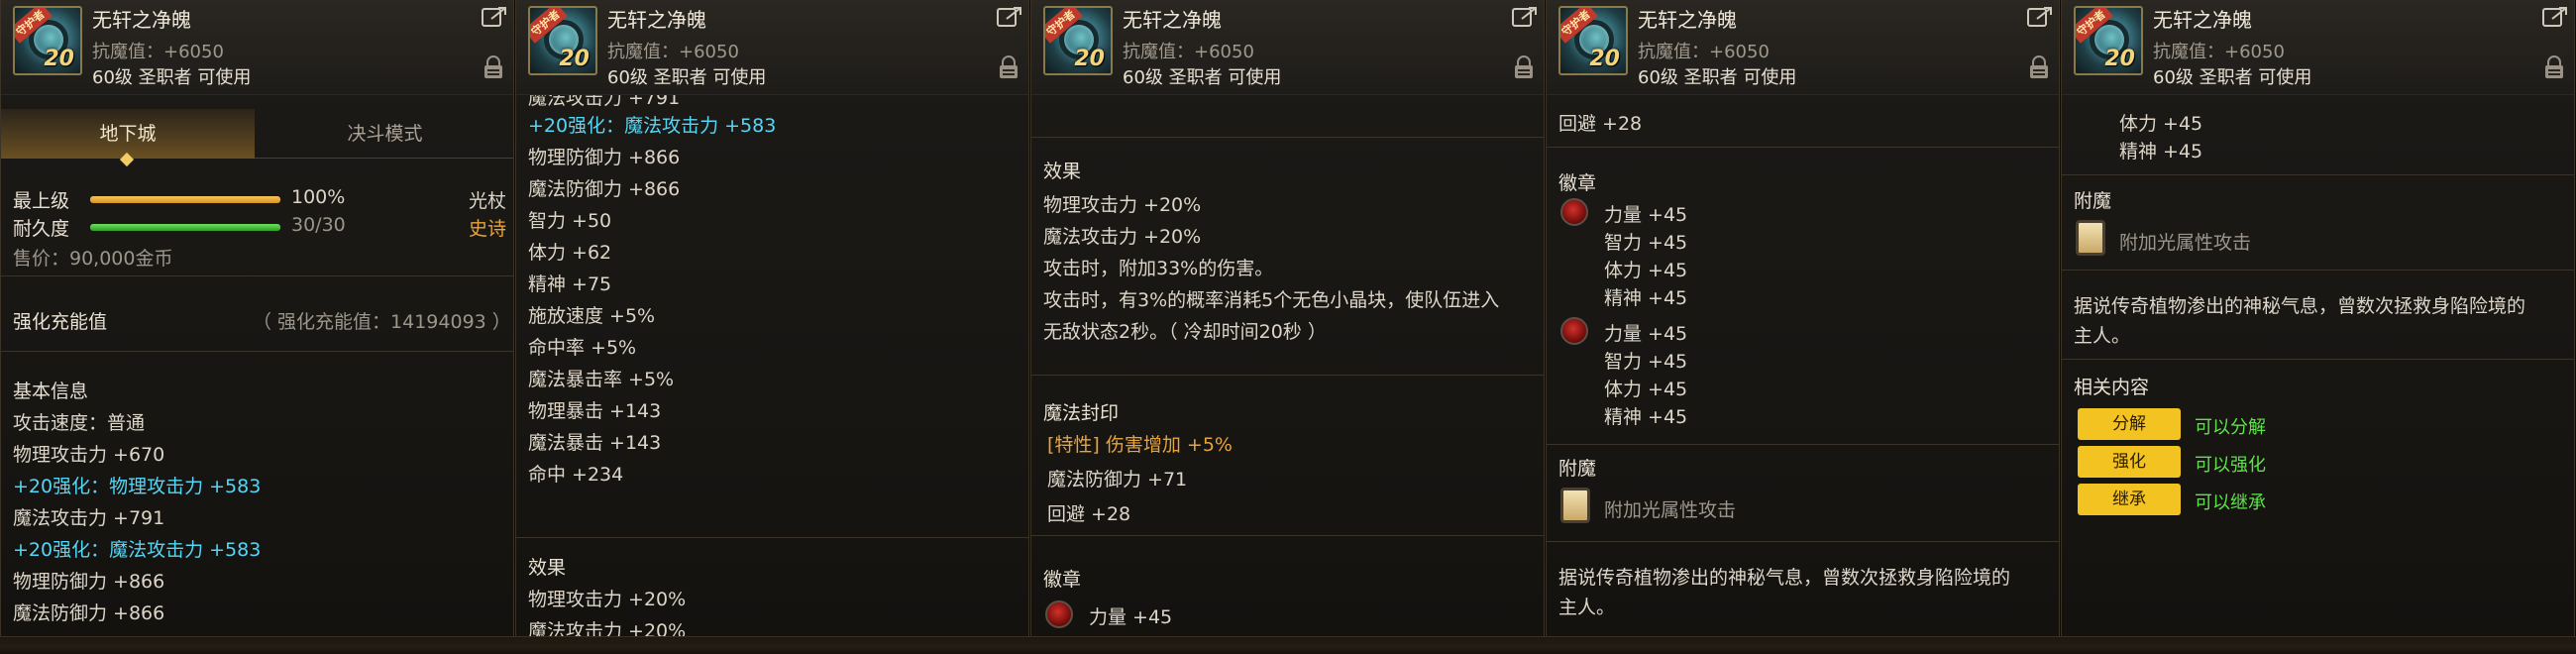 Image resolution: width=2576 pixels, height=654 pixels. What do you see at coordinates (583, 348) in the screenshot?
I see `stat-line: 命中率 +5%` at bounding box center [583, 348].